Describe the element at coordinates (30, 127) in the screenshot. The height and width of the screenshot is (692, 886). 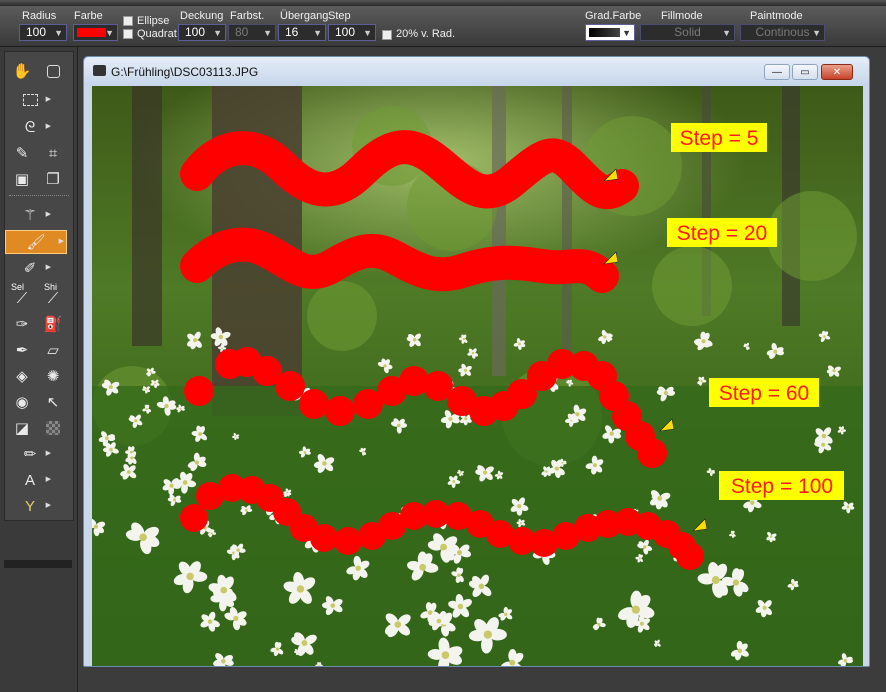
I see `lasso-icon: ᘓ` at that location.